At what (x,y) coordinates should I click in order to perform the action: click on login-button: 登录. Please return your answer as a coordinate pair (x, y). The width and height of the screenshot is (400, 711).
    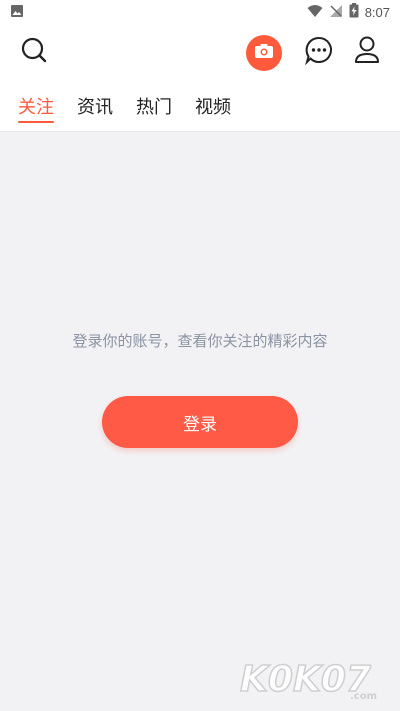
    Looking at the image, I should click on (200, 422).